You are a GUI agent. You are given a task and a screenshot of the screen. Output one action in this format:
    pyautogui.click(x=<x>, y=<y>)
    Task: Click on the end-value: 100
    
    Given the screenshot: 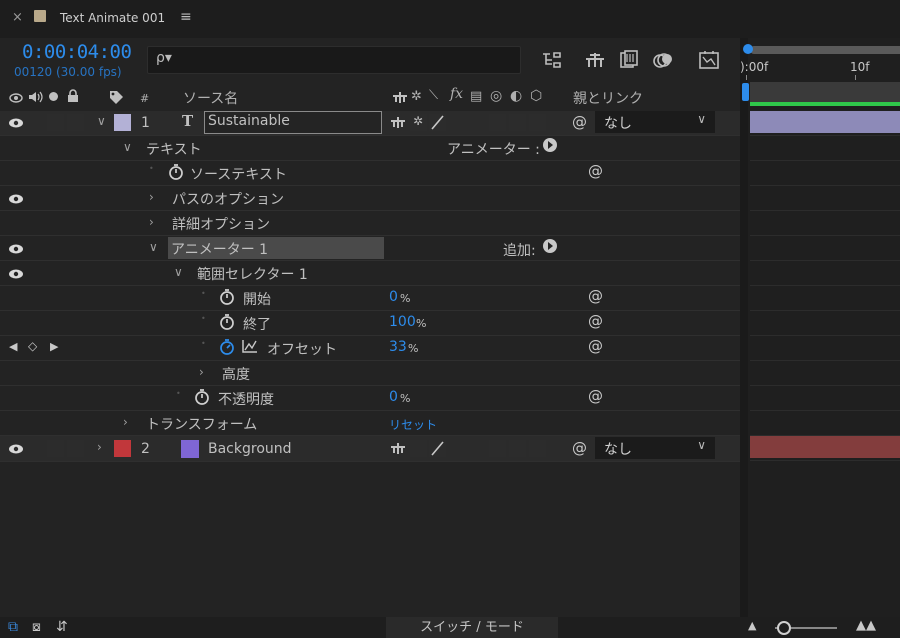 What is the action you would take?
    pyautogui.click(x=402, y=322)
    